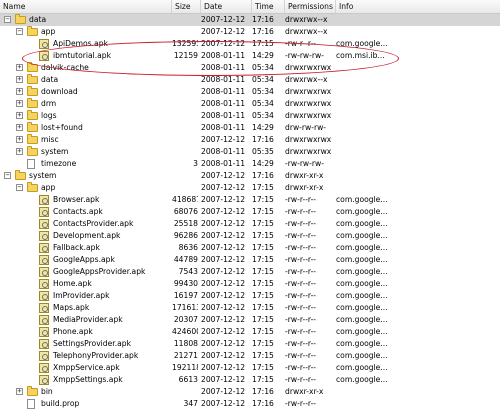 The image size is (500, 419). What do you see at coordinates (86, 332) in the screenshot?
I see `name-cell: Phone.apk` at bounding box center [86, 332].